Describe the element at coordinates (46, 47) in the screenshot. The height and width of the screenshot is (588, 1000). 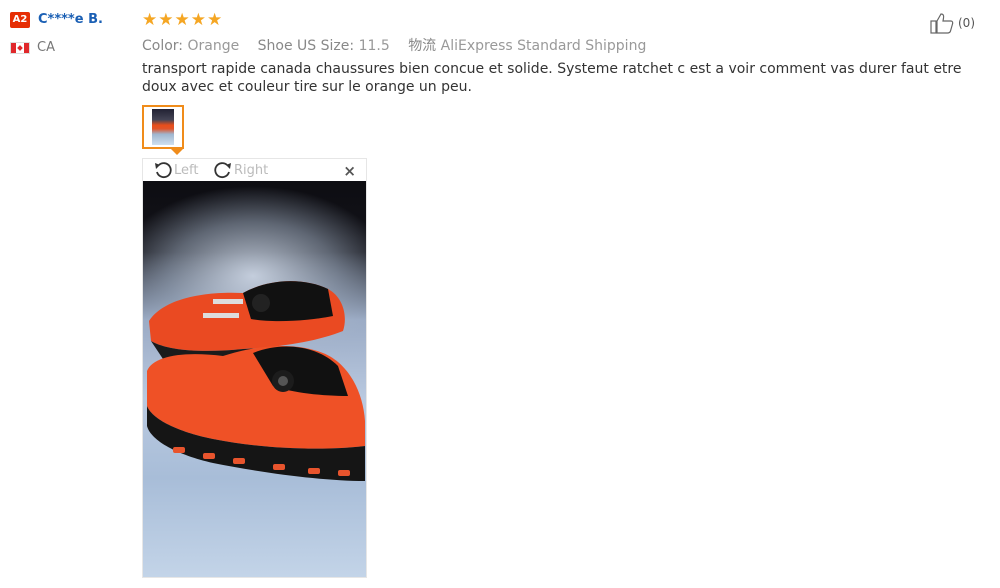
I see `reviewer-country: CA` at that location.